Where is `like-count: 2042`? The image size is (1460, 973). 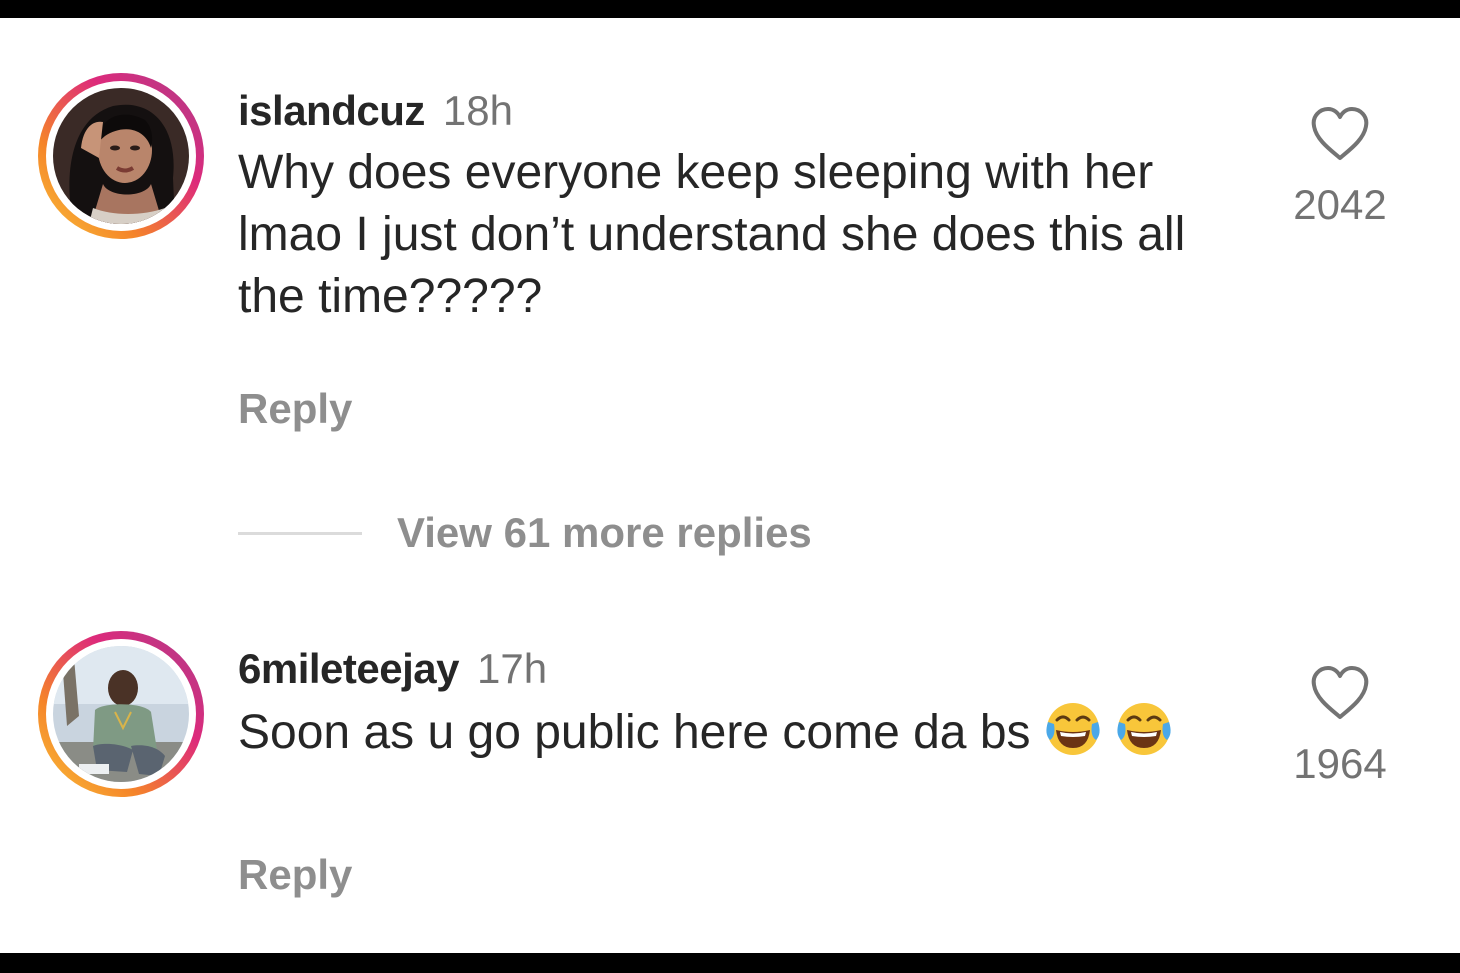 like-count: 2042 is located at coordinates (1340, 204).